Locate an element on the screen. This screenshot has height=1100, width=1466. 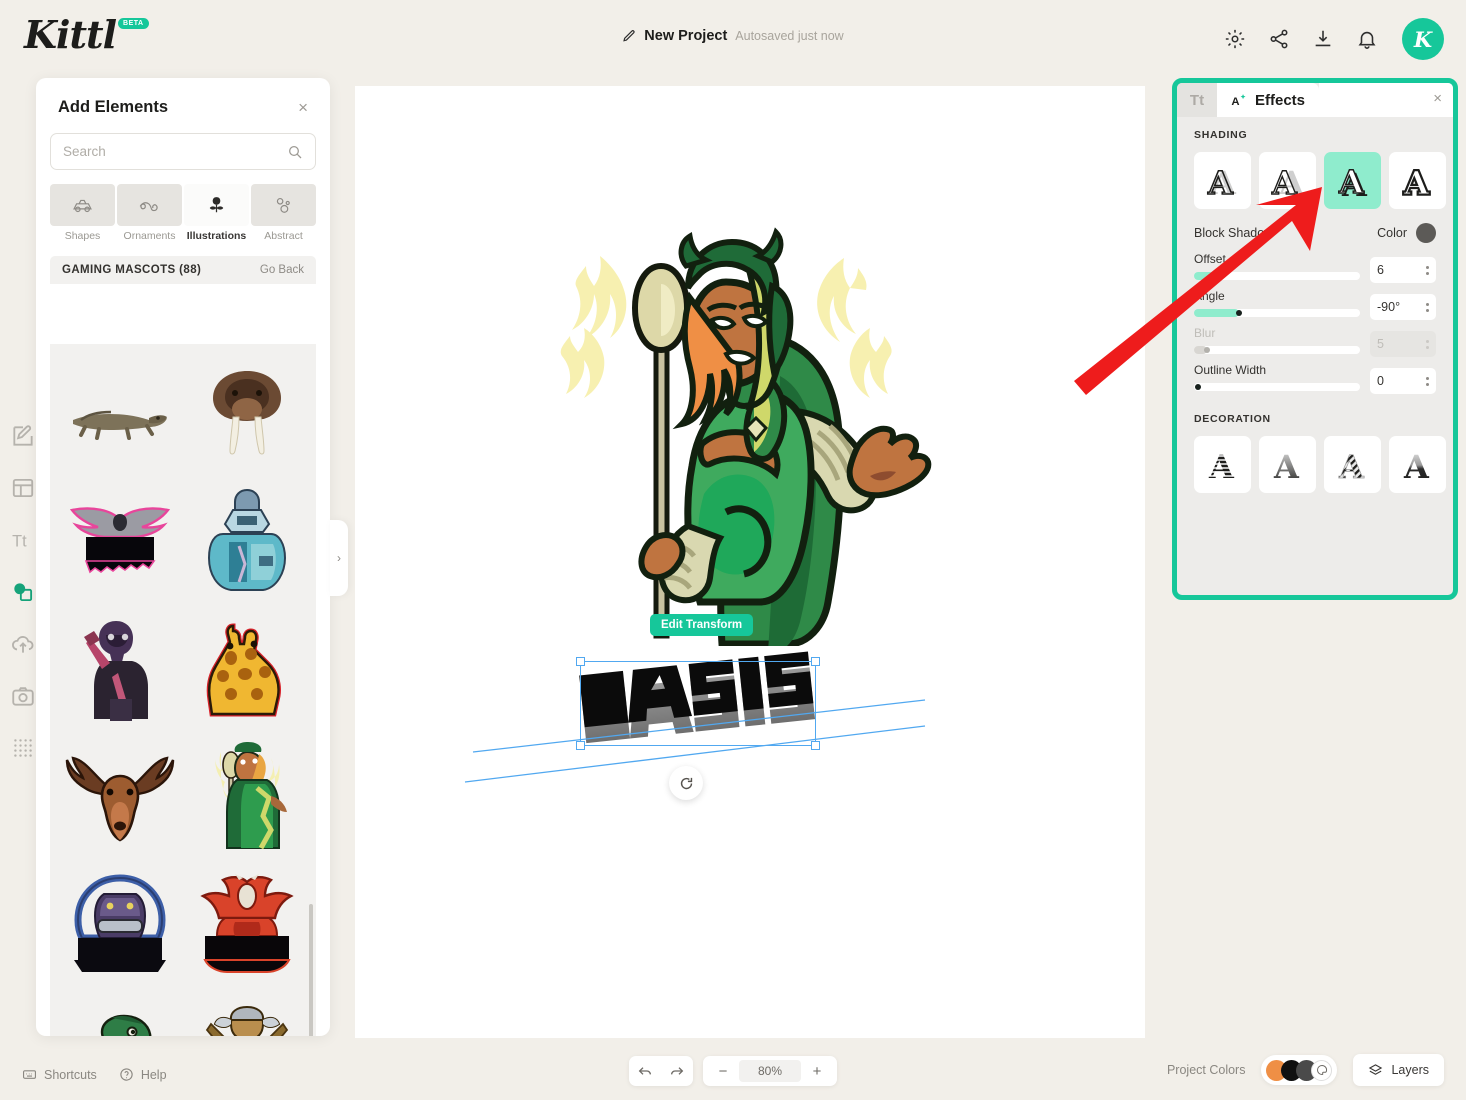
search-input-wrap is located at coordinates (183, 151).